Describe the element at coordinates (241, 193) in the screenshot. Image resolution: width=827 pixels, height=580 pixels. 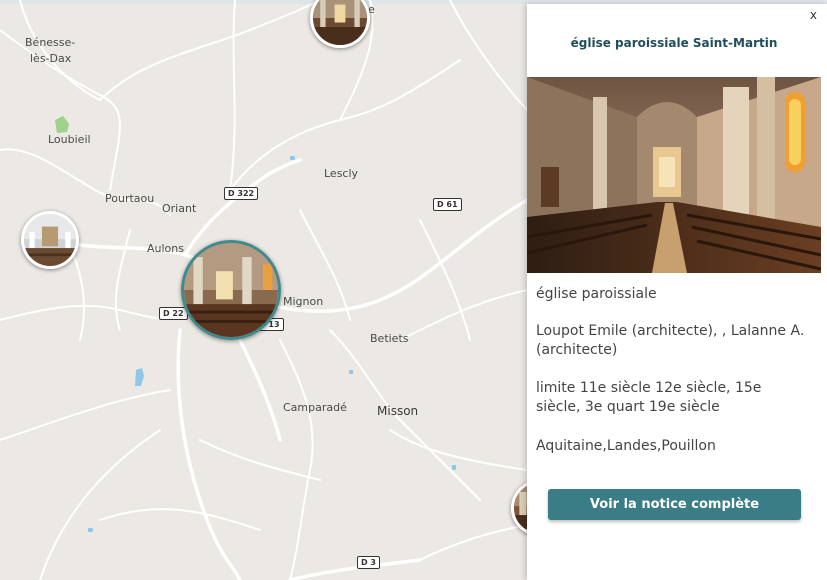
I see `road-shield-d322: D 322` at that location.